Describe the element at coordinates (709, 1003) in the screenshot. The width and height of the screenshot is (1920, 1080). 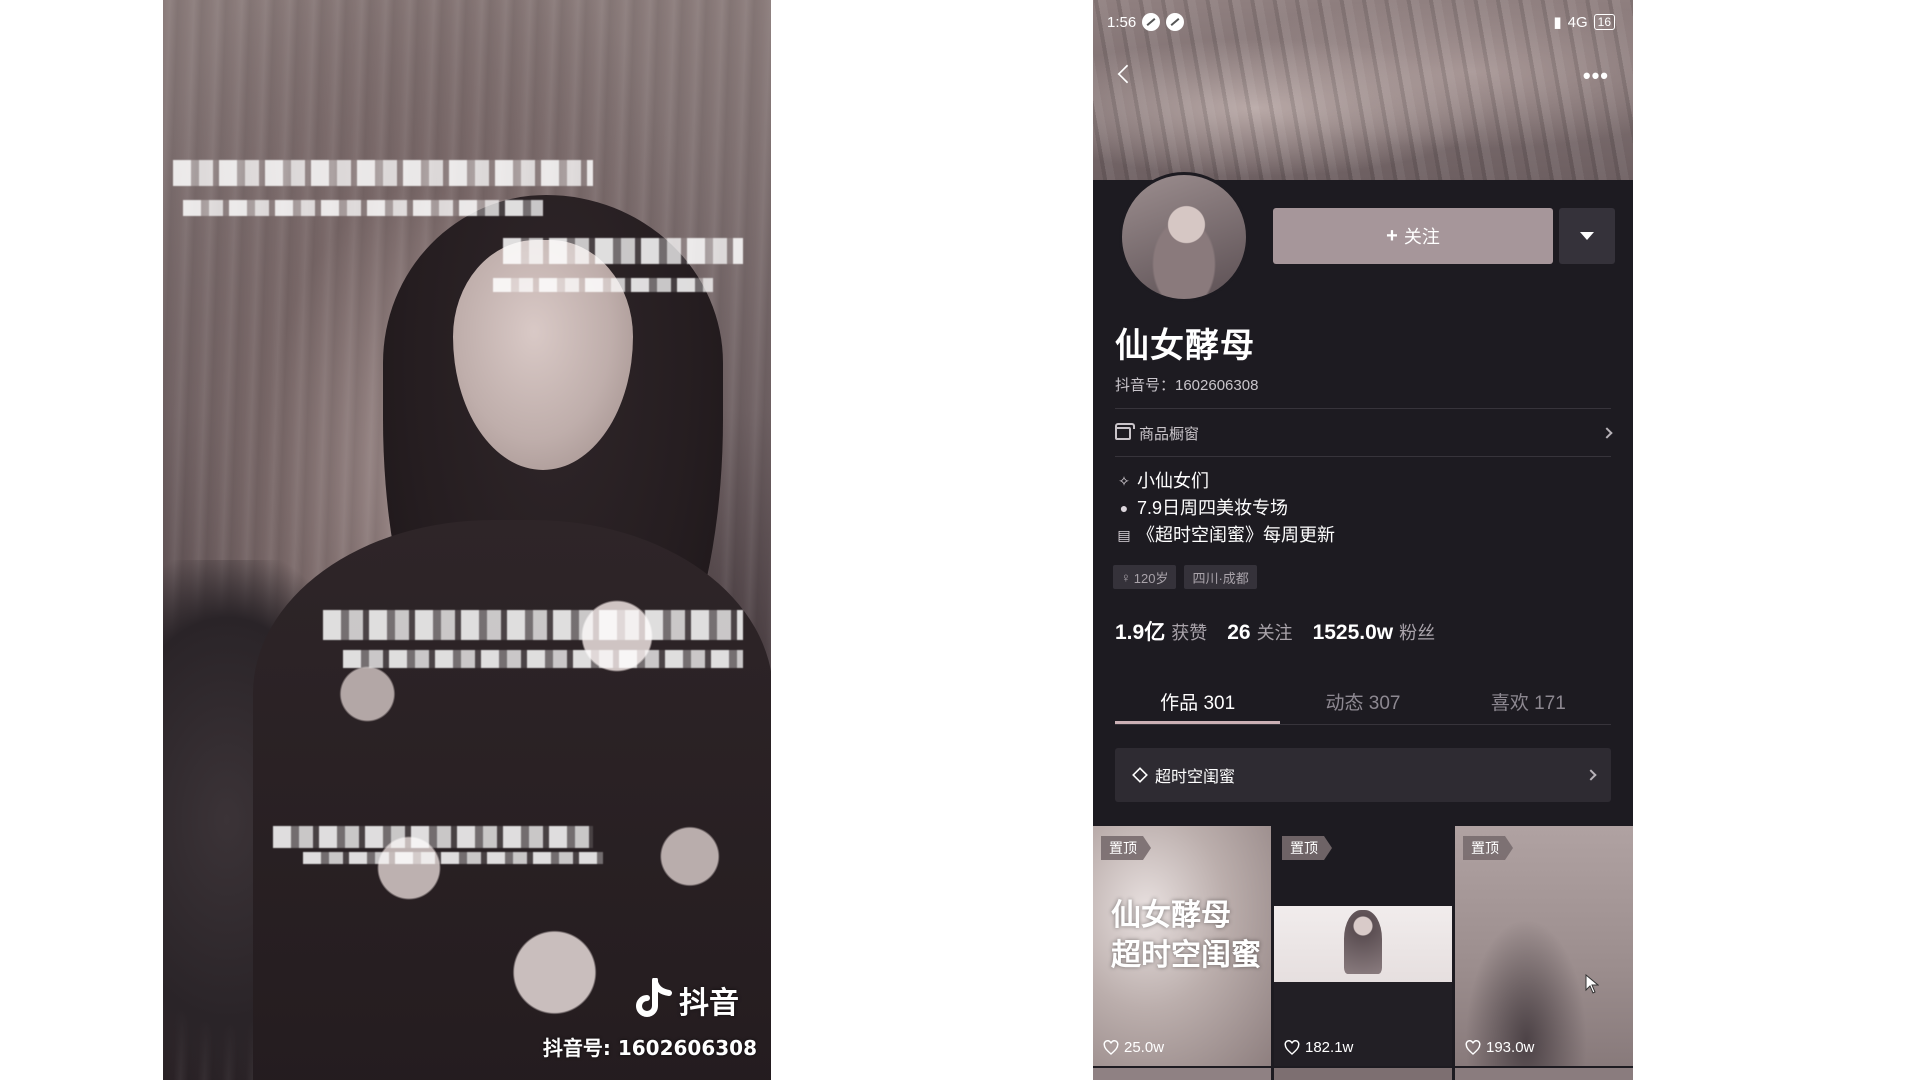
I see `watermark-app-name: 抖音` at that location.